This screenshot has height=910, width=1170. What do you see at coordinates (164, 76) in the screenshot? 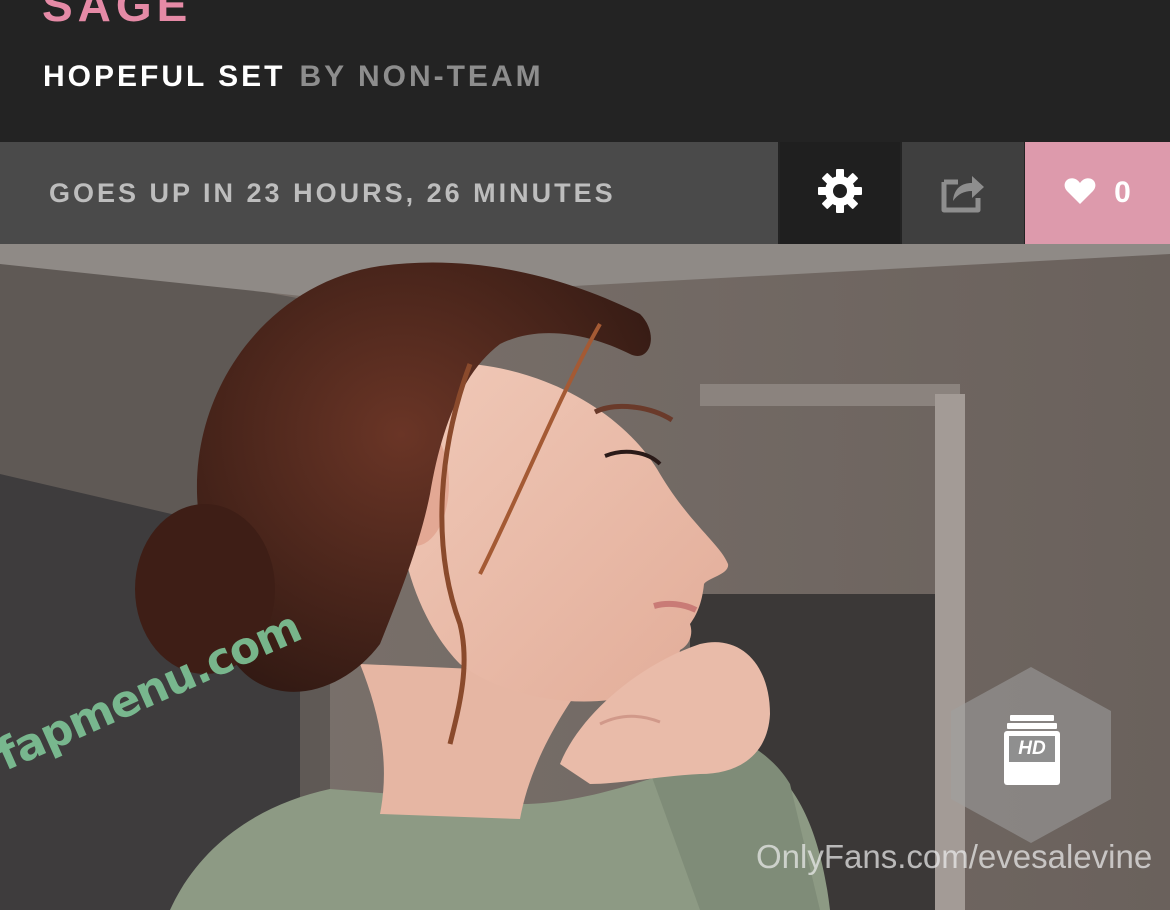
I see `set-title: HOPEFUL SET` at bounding box center [164, 76].